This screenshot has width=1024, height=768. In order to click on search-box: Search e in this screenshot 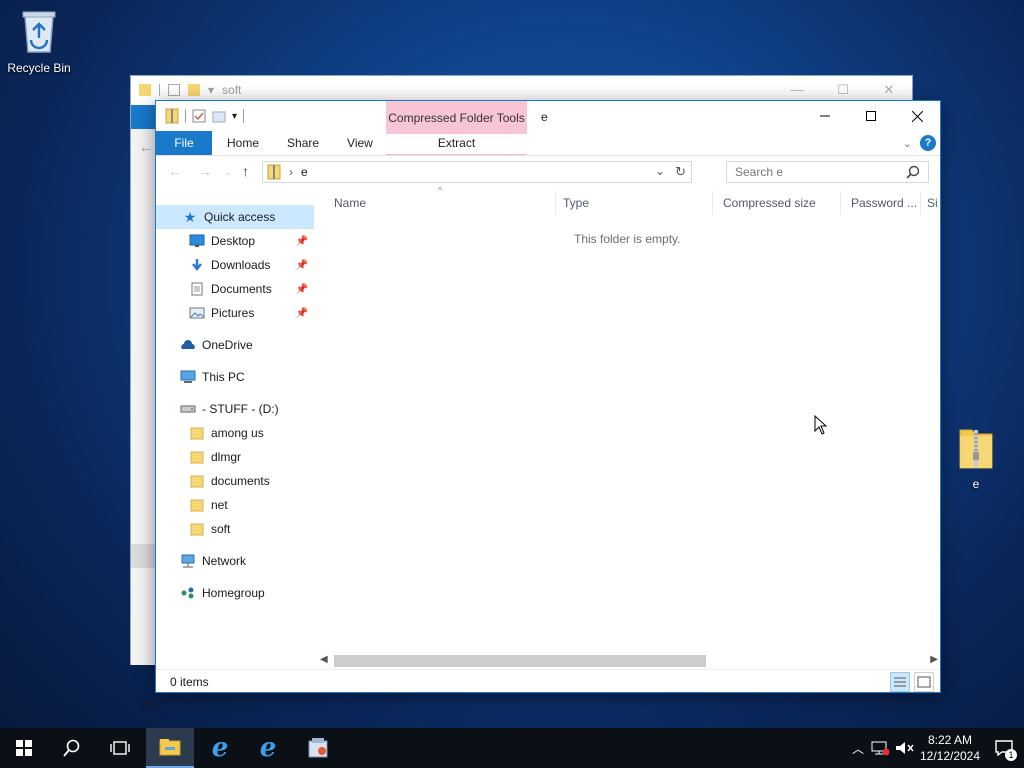, I will do `click(827, 172)`.